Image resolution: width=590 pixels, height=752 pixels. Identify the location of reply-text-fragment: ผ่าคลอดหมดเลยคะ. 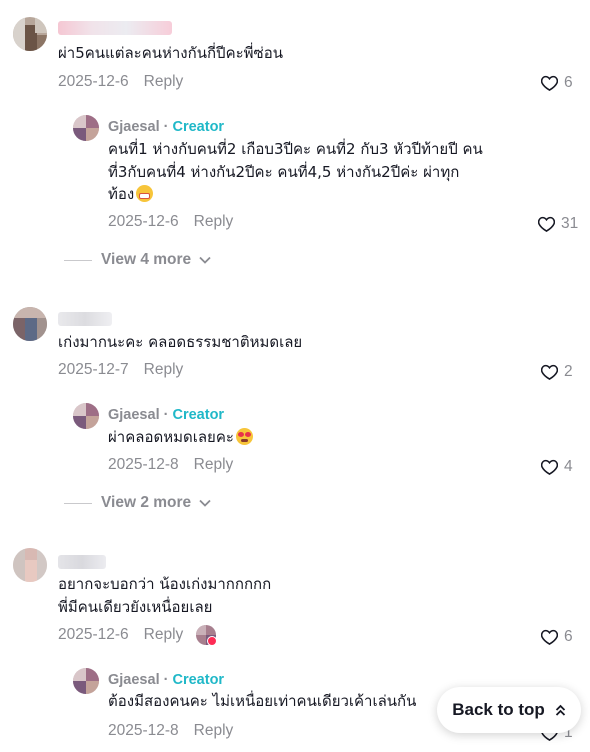
(171, 437).